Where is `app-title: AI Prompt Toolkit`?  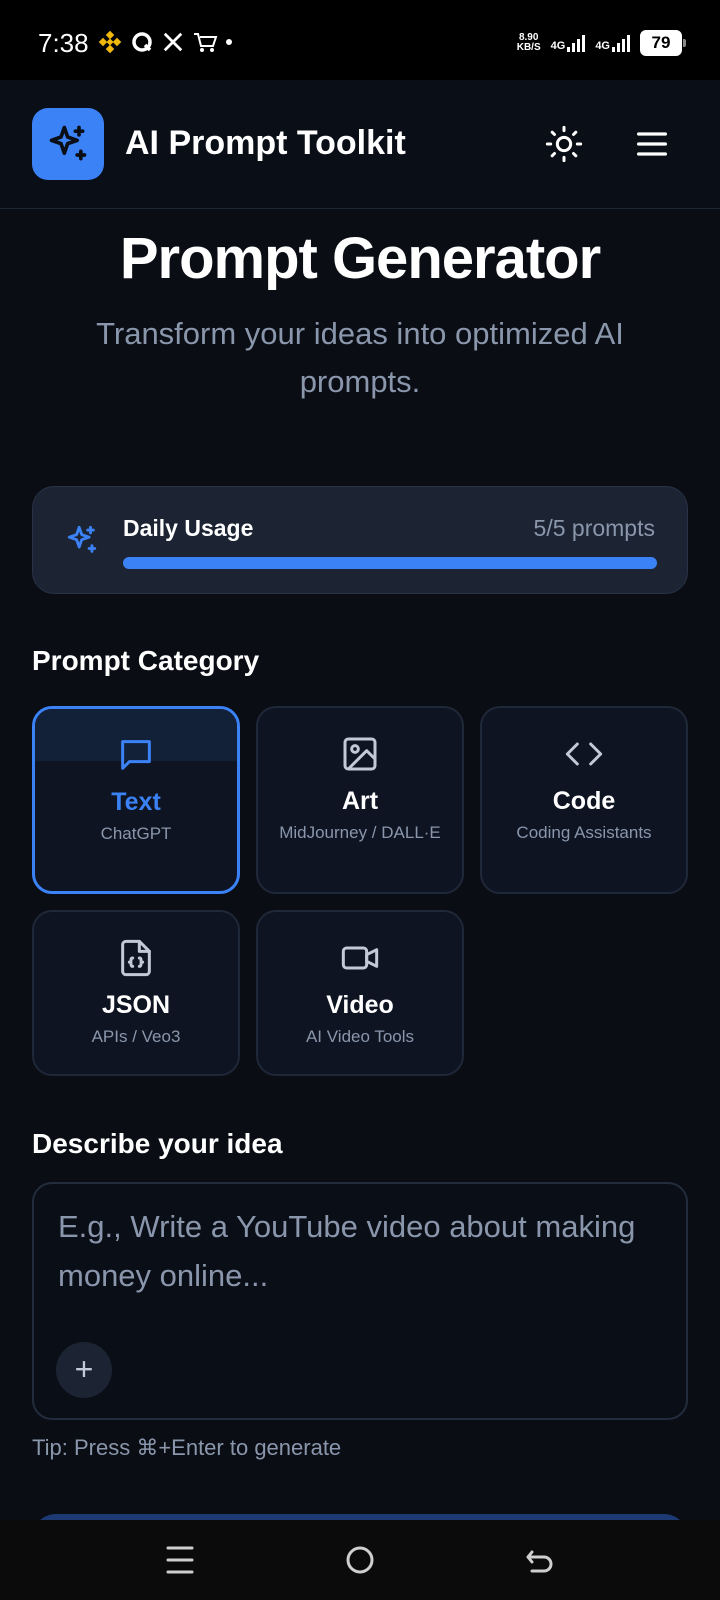
app-title: AI Prompt Toolkit is located at coordinates (265, 143).